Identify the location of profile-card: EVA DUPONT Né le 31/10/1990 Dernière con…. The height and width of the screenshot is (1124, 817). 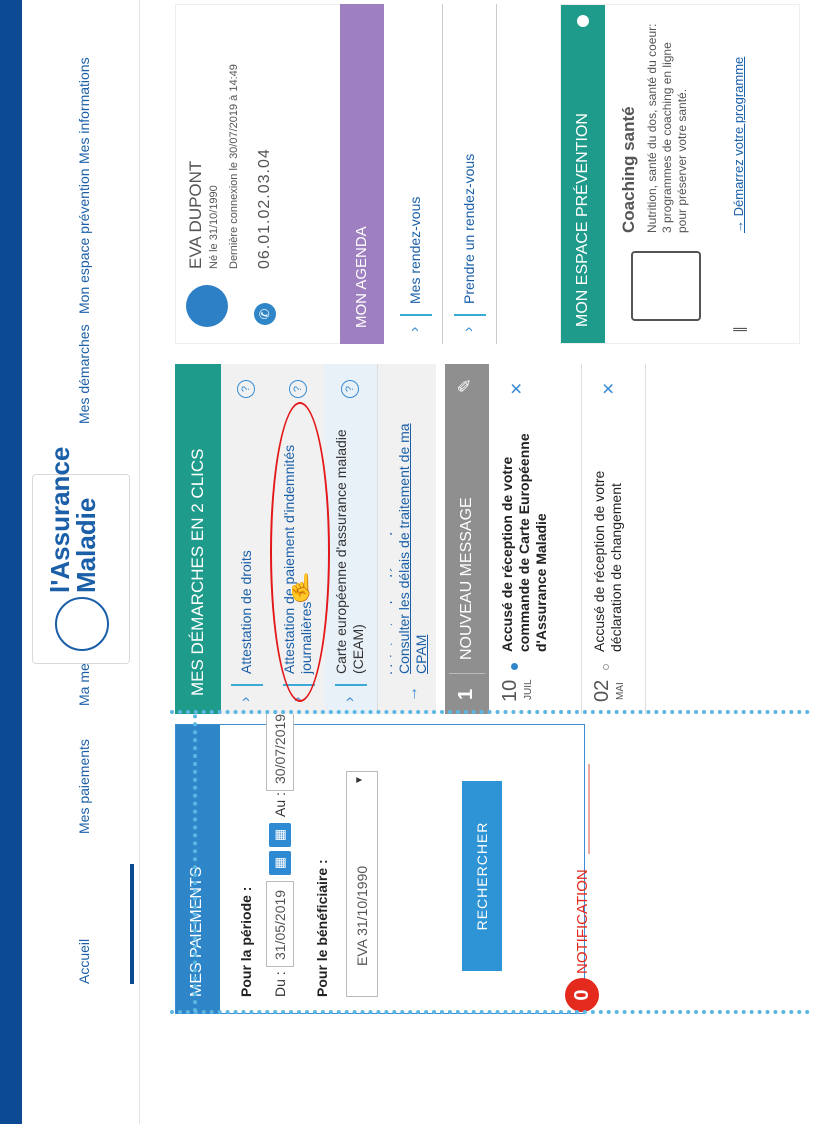
(265, 174).